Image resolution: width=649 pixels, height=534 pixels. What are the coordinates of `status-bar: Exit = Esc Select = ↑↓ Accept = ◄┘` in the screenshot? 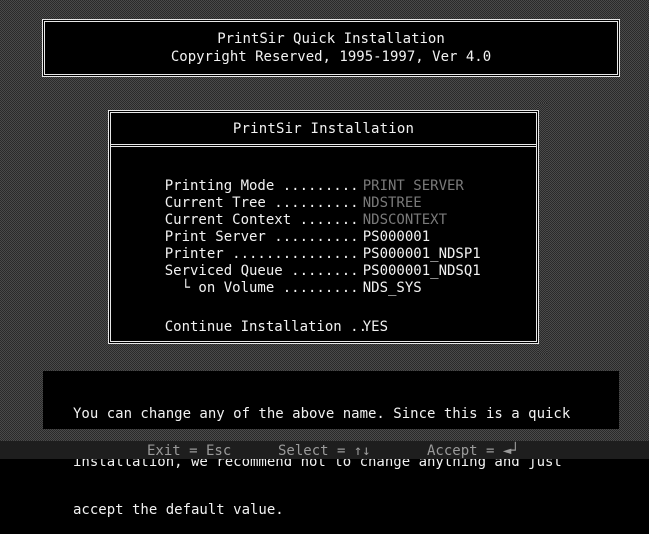 It's located at (324, 450).